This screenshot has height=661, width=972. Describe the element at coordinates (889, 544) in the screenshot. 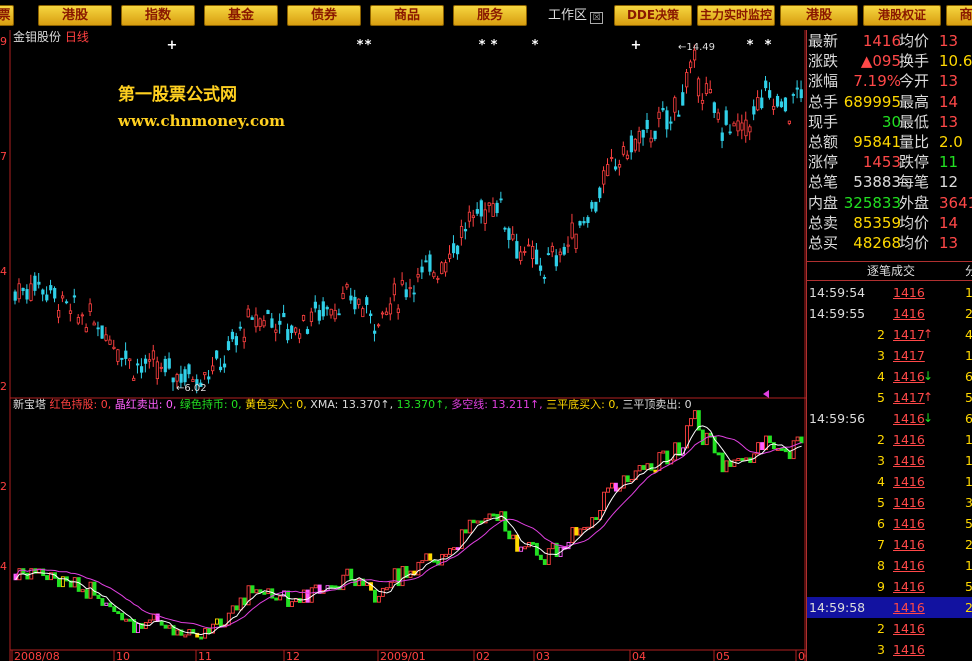

I see `tick-row: 7 1416 2` at that location.